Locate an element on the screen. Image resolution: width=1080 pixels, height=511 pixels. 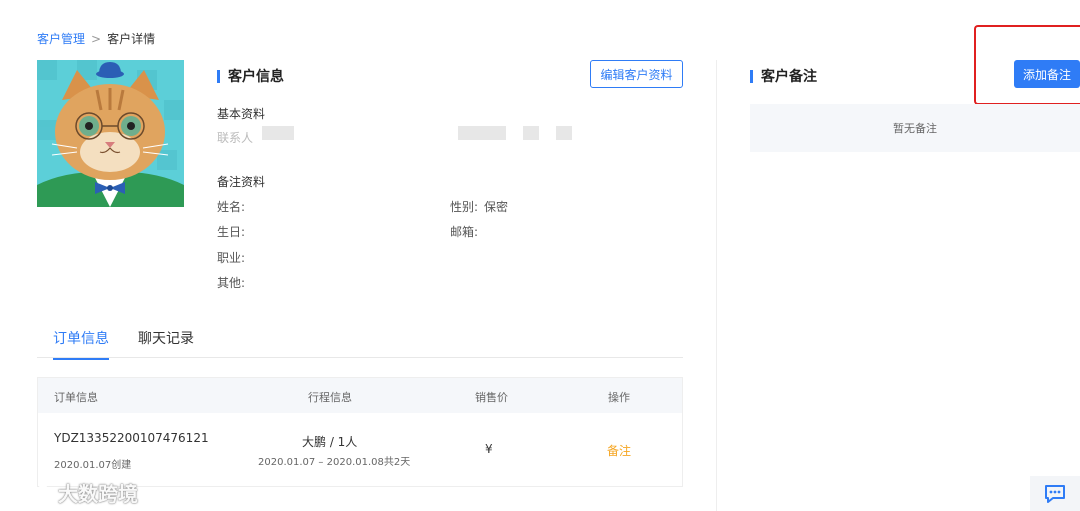
gender-label: 性别: is located at coordinates (464, 207).